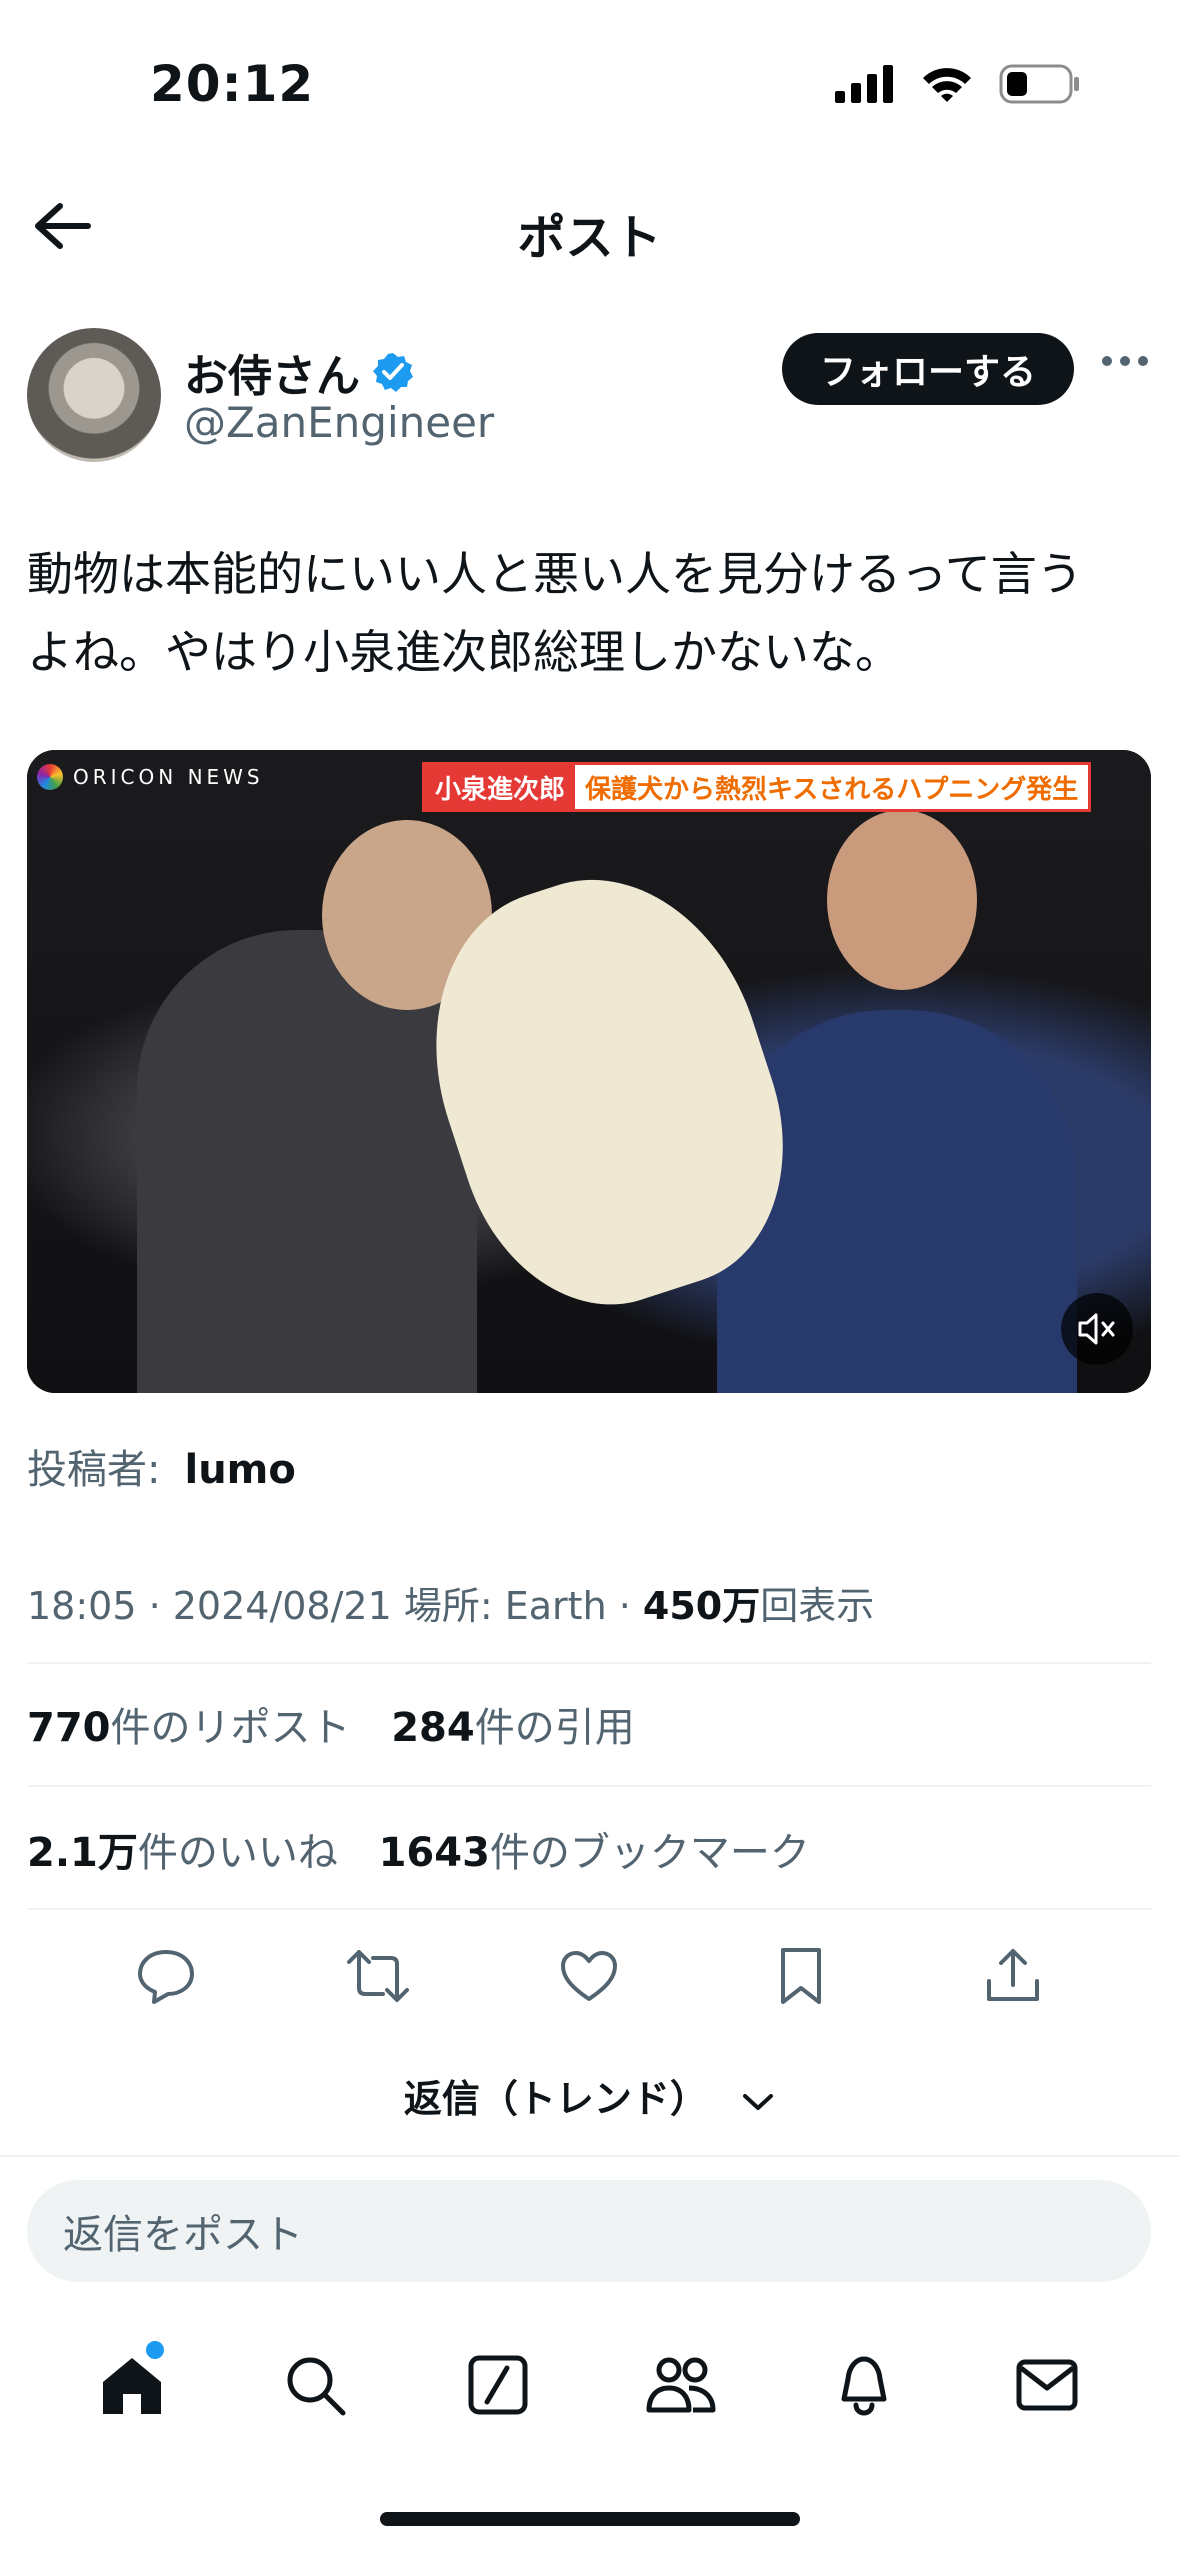 The image size is (1179, 2556). I want to click on mail-icon, so click(1047, 2385).